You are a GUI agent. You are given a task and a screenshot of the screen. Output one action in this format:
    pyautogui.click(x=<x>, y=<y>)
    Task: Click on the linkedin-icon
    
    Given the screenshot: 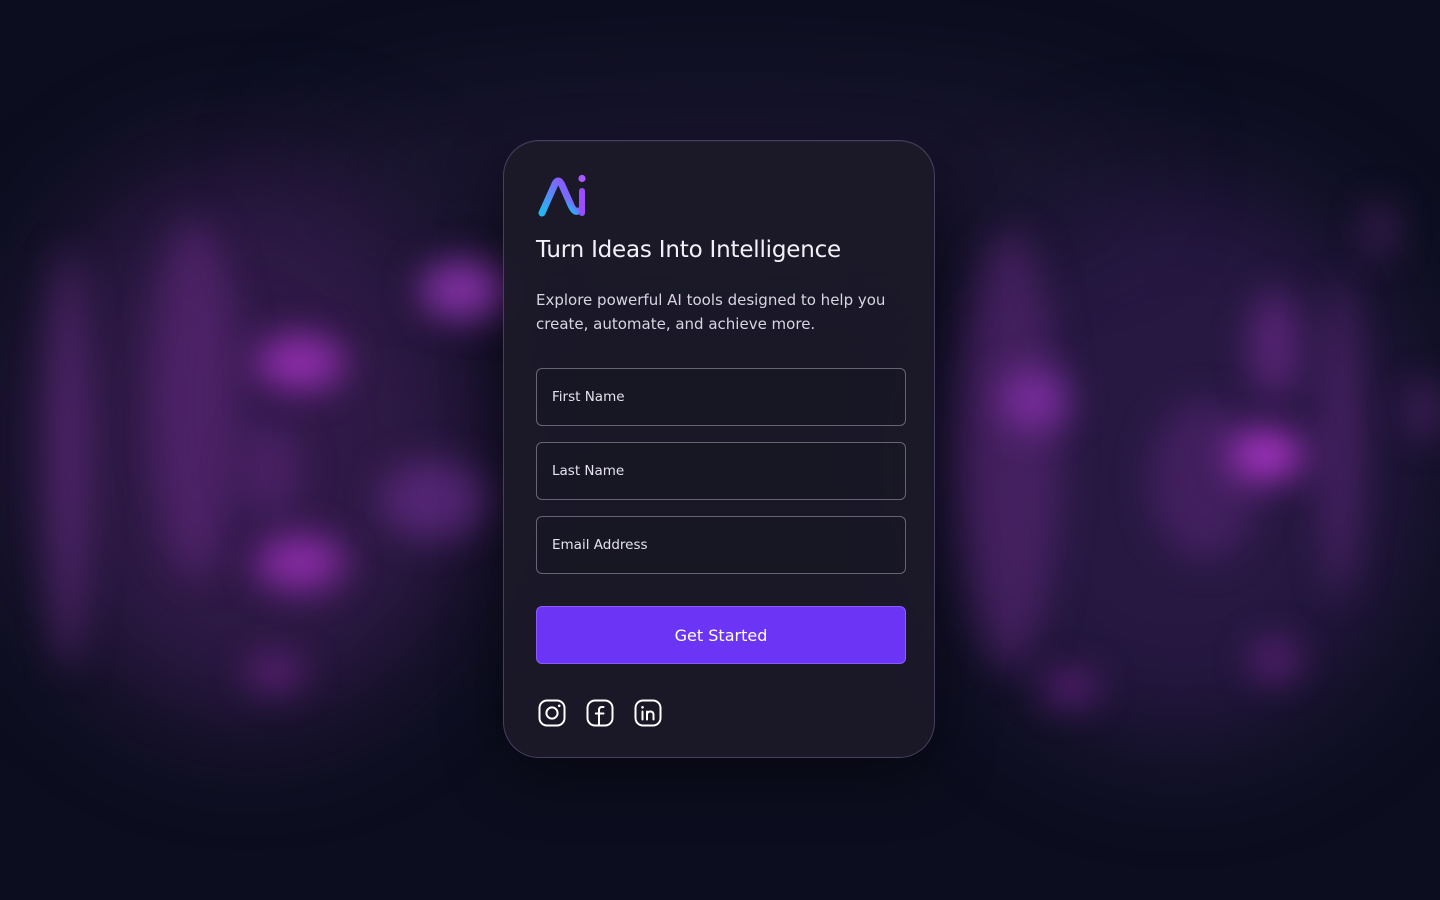 What is the action you would take?
    pyautogui.click(x=648, y=713)
    